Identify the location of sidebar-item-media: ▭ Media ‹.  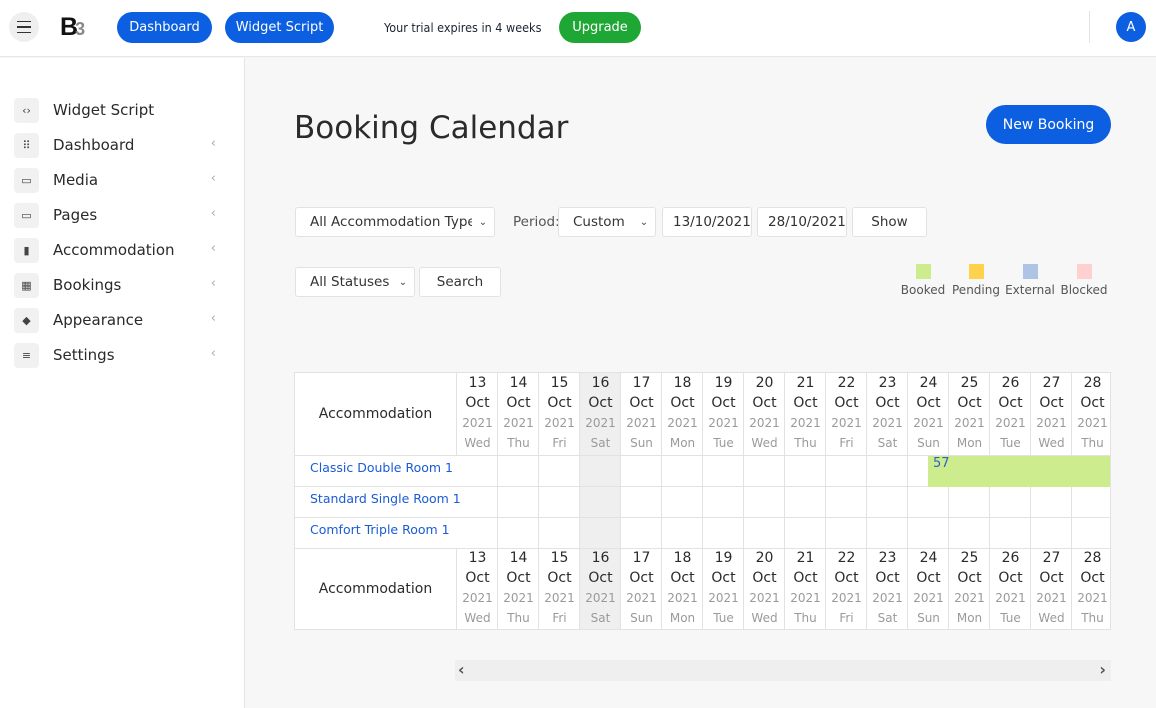
(119, 180).